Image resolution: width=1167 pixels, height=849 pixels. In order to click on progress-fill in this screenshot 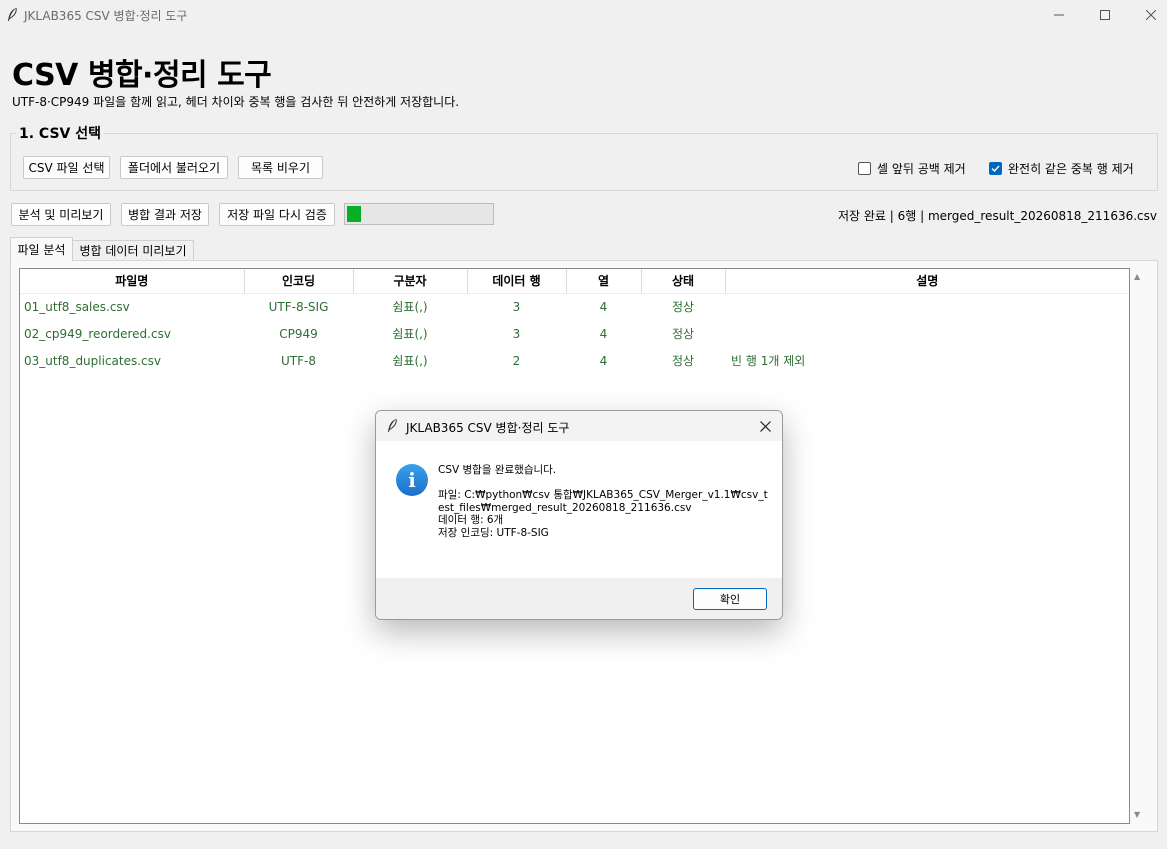, I will do `click(354, 214)`.